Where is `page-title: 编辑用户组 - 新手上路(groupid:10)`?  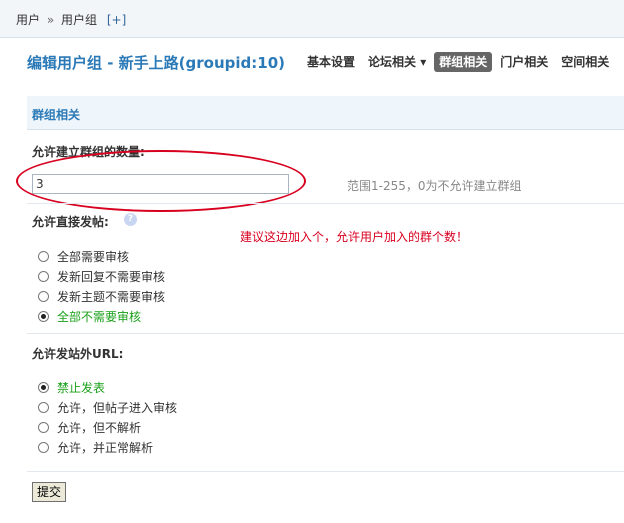 page-title: 编辑用户组 - 新手上路(groupid:10) is located at coordinates (156, 63).